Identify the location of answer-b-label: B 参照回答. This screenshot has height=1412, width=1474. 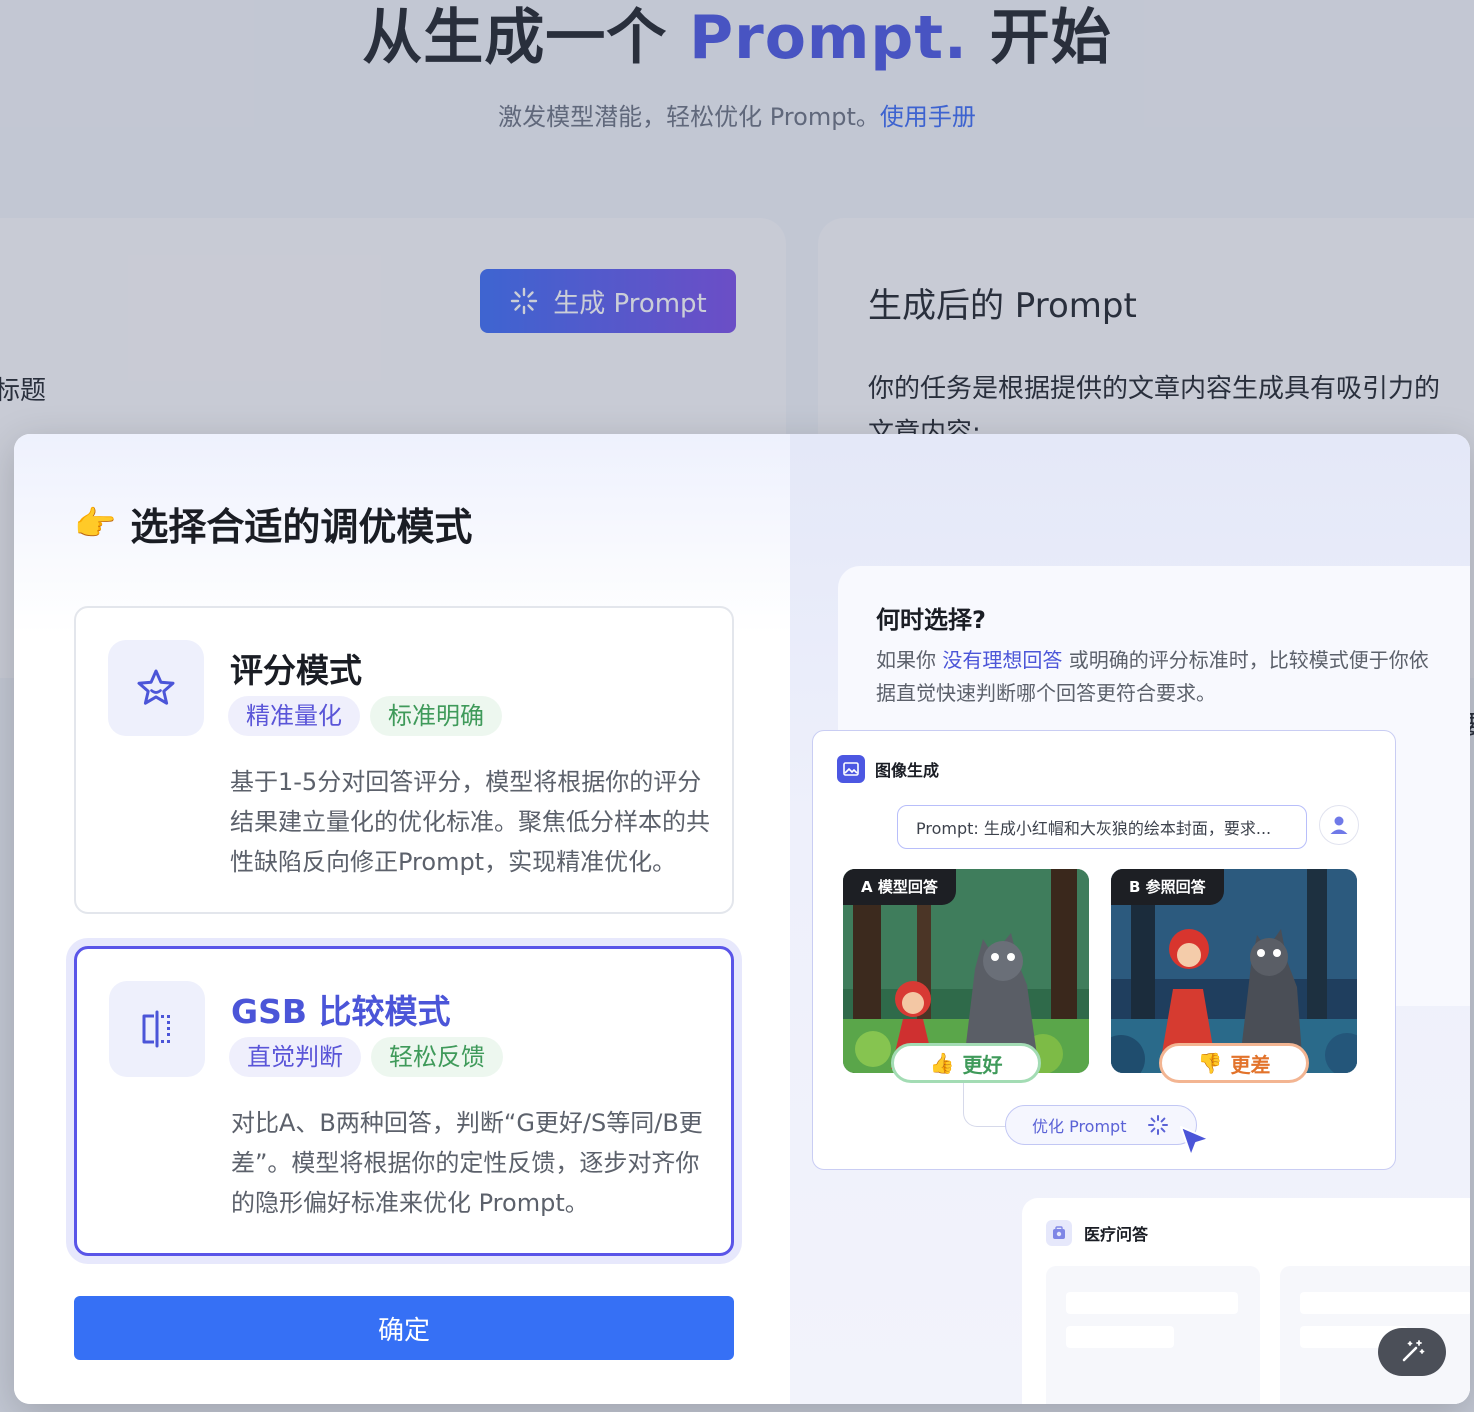
(1167, 887).